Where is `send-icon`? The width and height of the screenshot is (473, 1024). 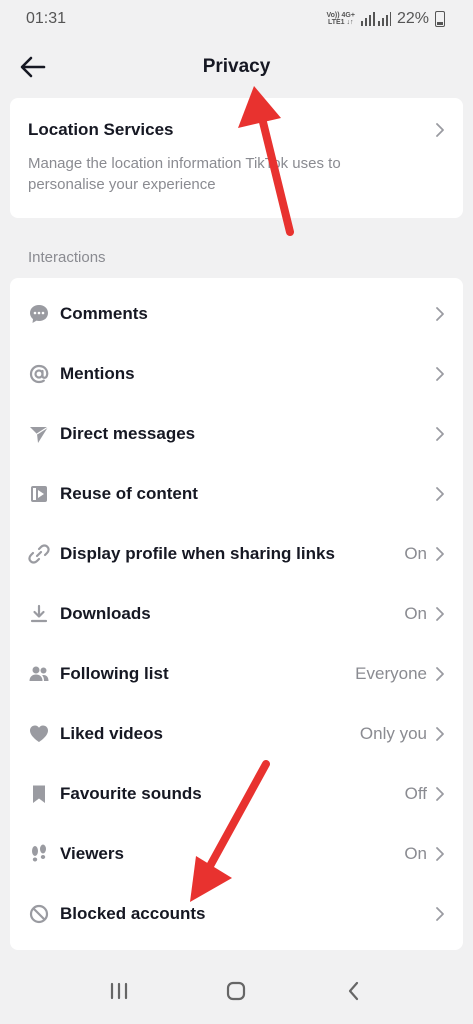
send-icon is located at coordinates (39, 434).